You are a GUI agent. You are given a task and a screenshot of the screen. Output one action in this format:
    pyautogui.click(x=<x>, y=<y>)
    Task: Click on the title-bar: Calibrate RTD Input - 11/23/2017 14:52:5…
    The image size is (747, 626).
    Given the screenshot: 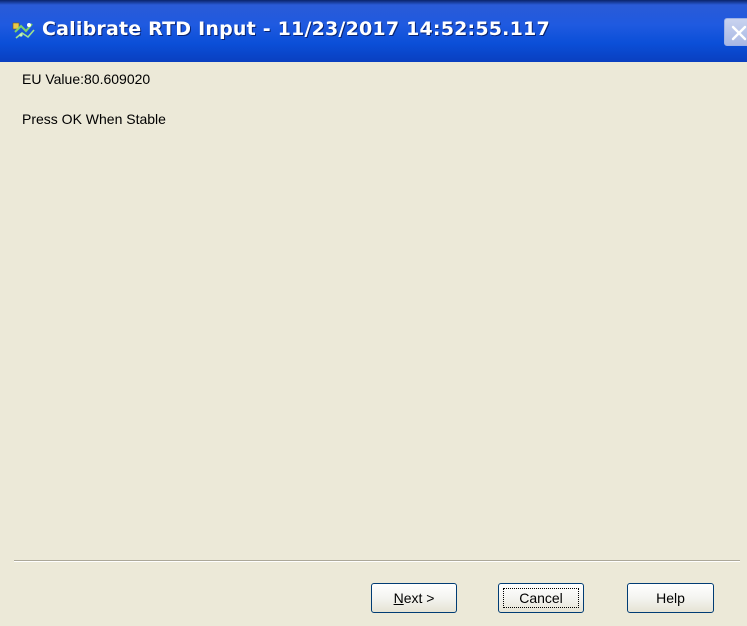 What is the action you would take?
    pyautogui.click(x=373, y=31)
    